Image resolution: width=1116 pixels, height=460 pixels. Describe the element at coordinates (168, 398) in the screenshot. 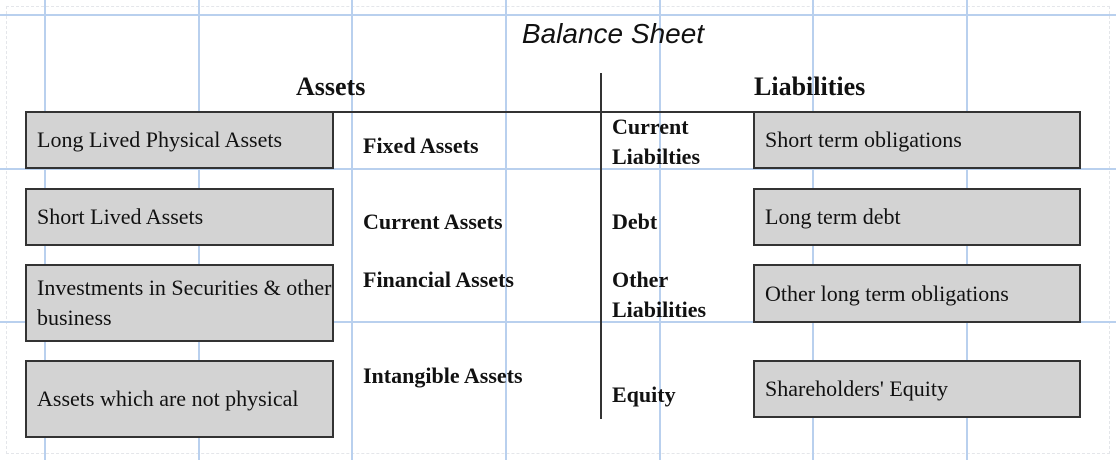

I see `asset-description: Assets which are not physical` at that location.